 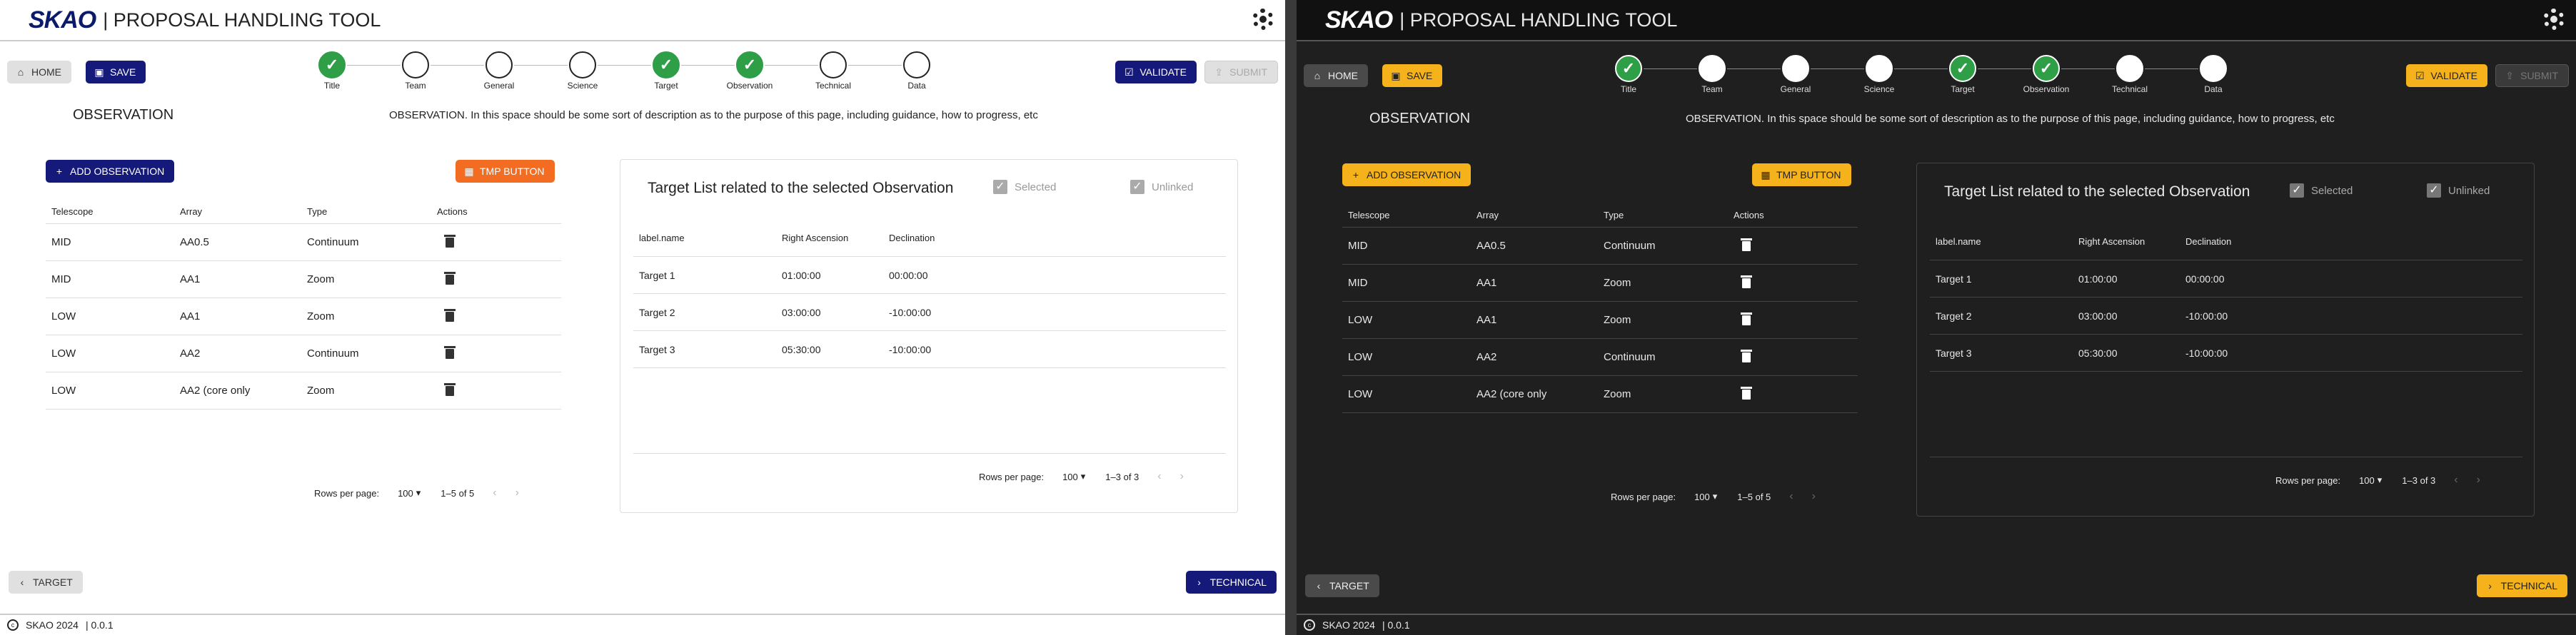 What do you see at coordinates (1962, 68) in the screenshot?
I see `step-complete-icon: ✓` at bounding box center [1962, 68].